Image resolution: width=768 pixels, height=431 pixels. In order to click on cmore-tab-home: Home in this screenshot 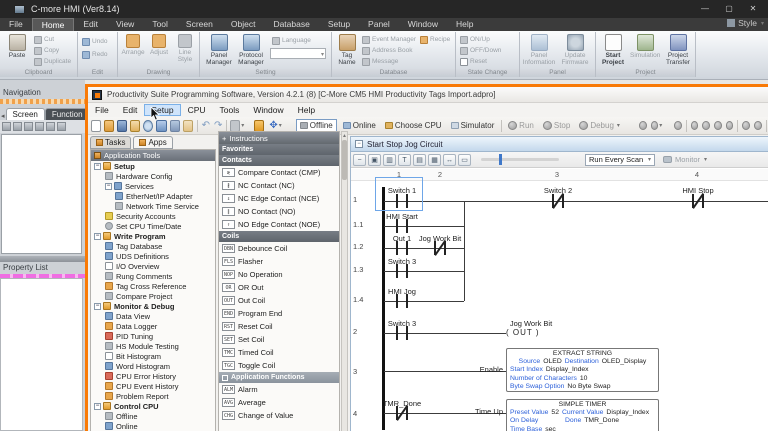, I will do `click(53, 24)`.